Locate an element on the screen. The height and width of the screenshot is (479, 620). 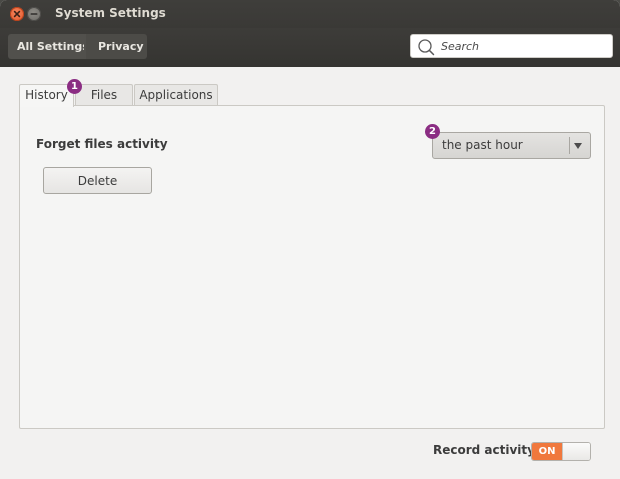
tab-applications-label: Applications is located at coordinates (176, 95).